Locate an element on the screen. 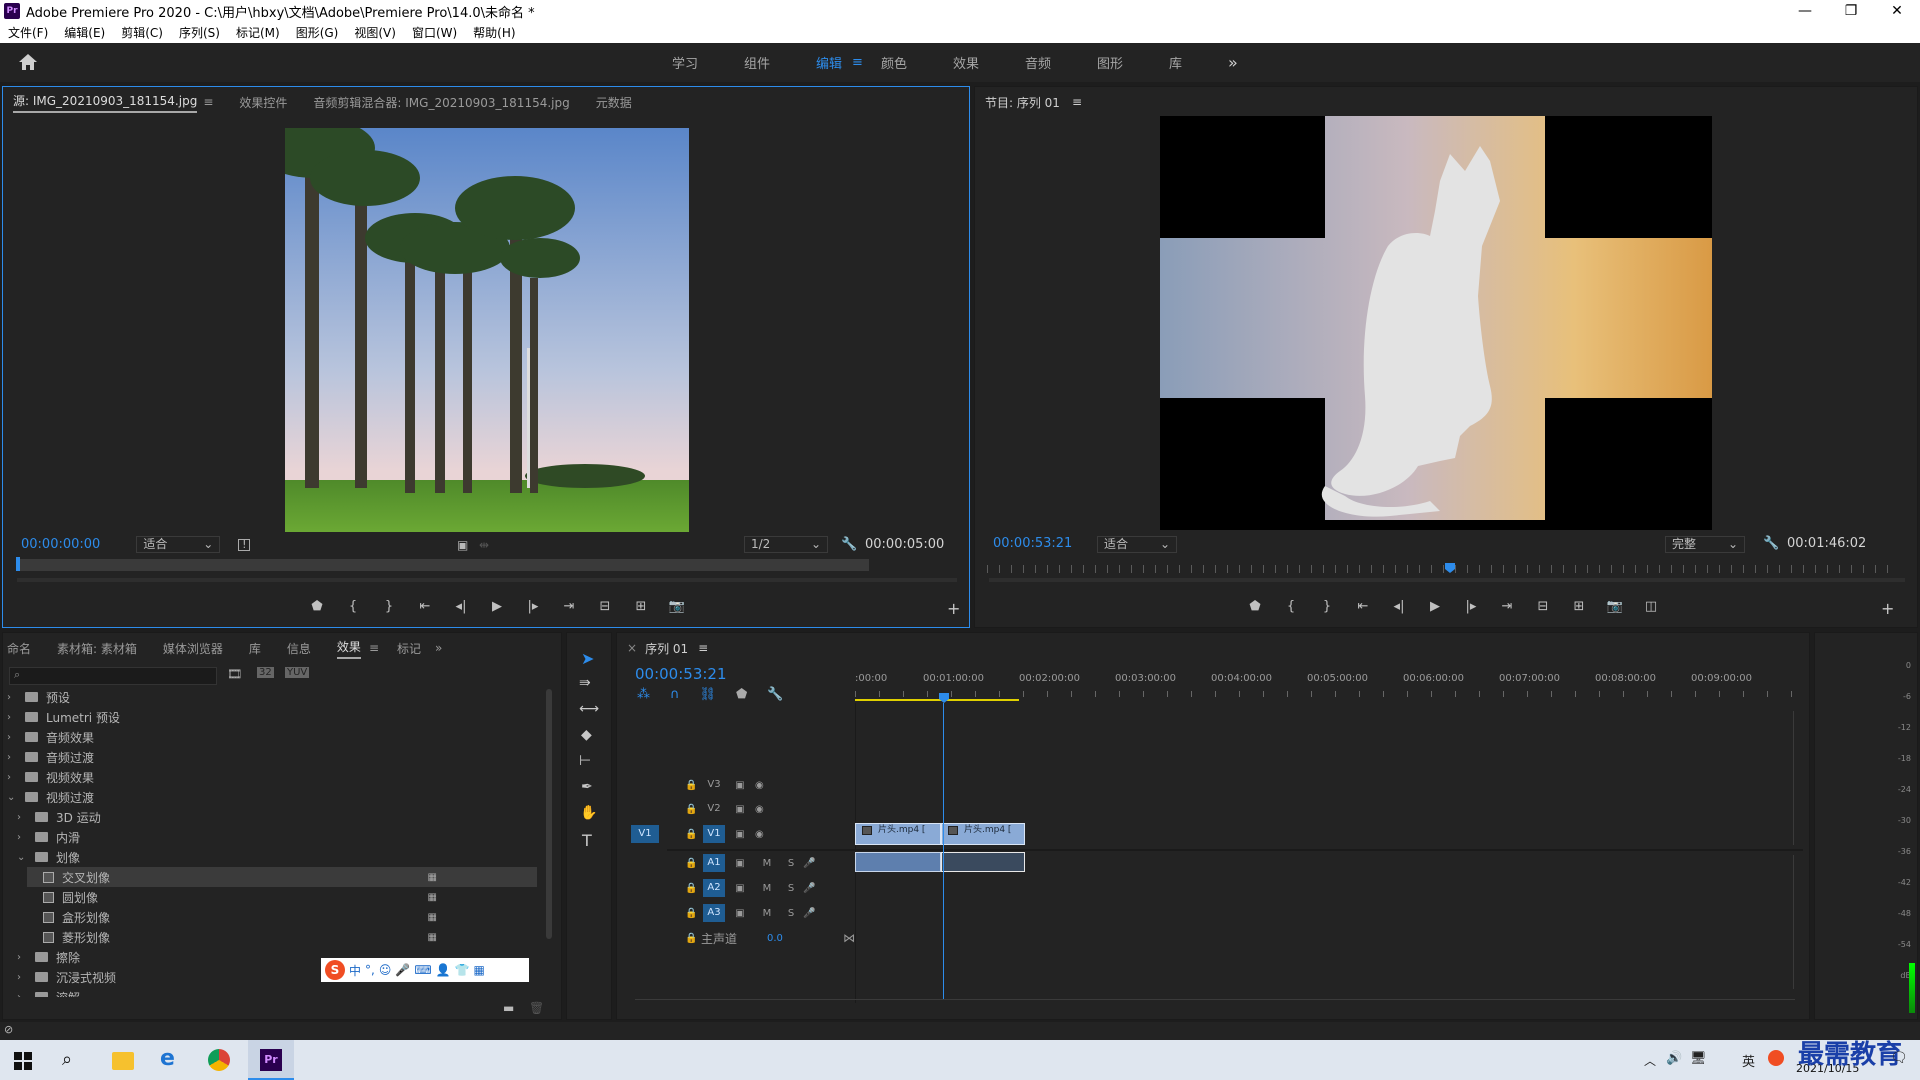 Image resolution: width=1920 pixels, height=1080 pixels. premiere-taskbar-icon: Pr is located at coordinates (271, 1060).